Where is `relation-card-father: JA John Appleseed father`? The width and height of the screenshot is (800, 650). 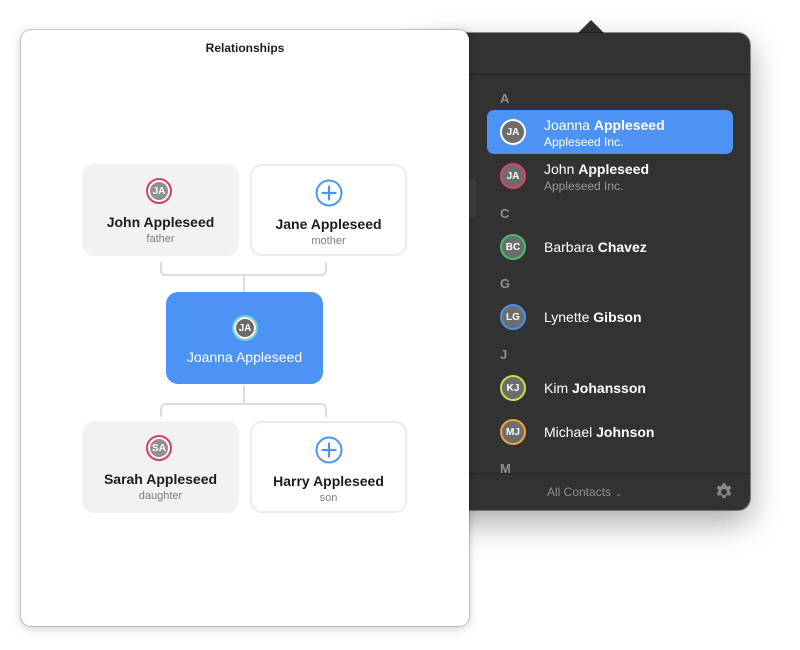
relation-card-father: JA John Appleseed father is located at coordinates (160, 210).